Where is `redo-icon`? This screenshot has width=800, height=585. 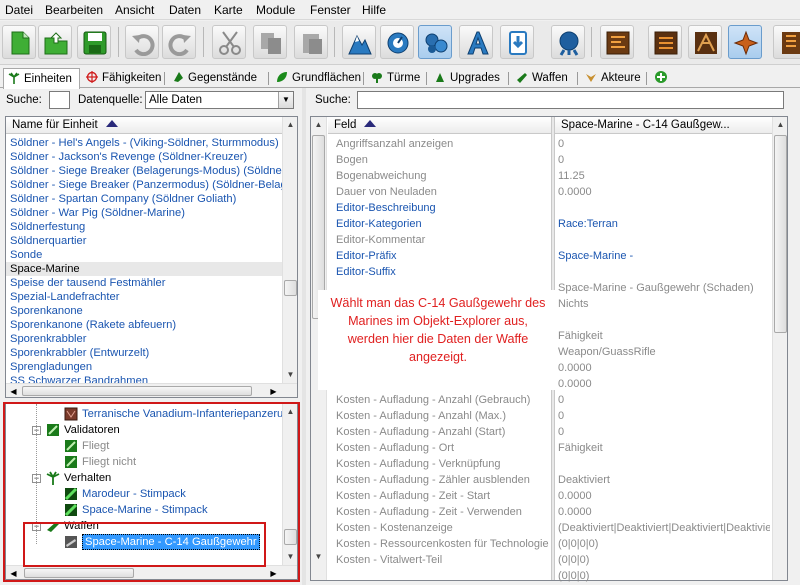 redo-icon is located at coordinates (179, 42).